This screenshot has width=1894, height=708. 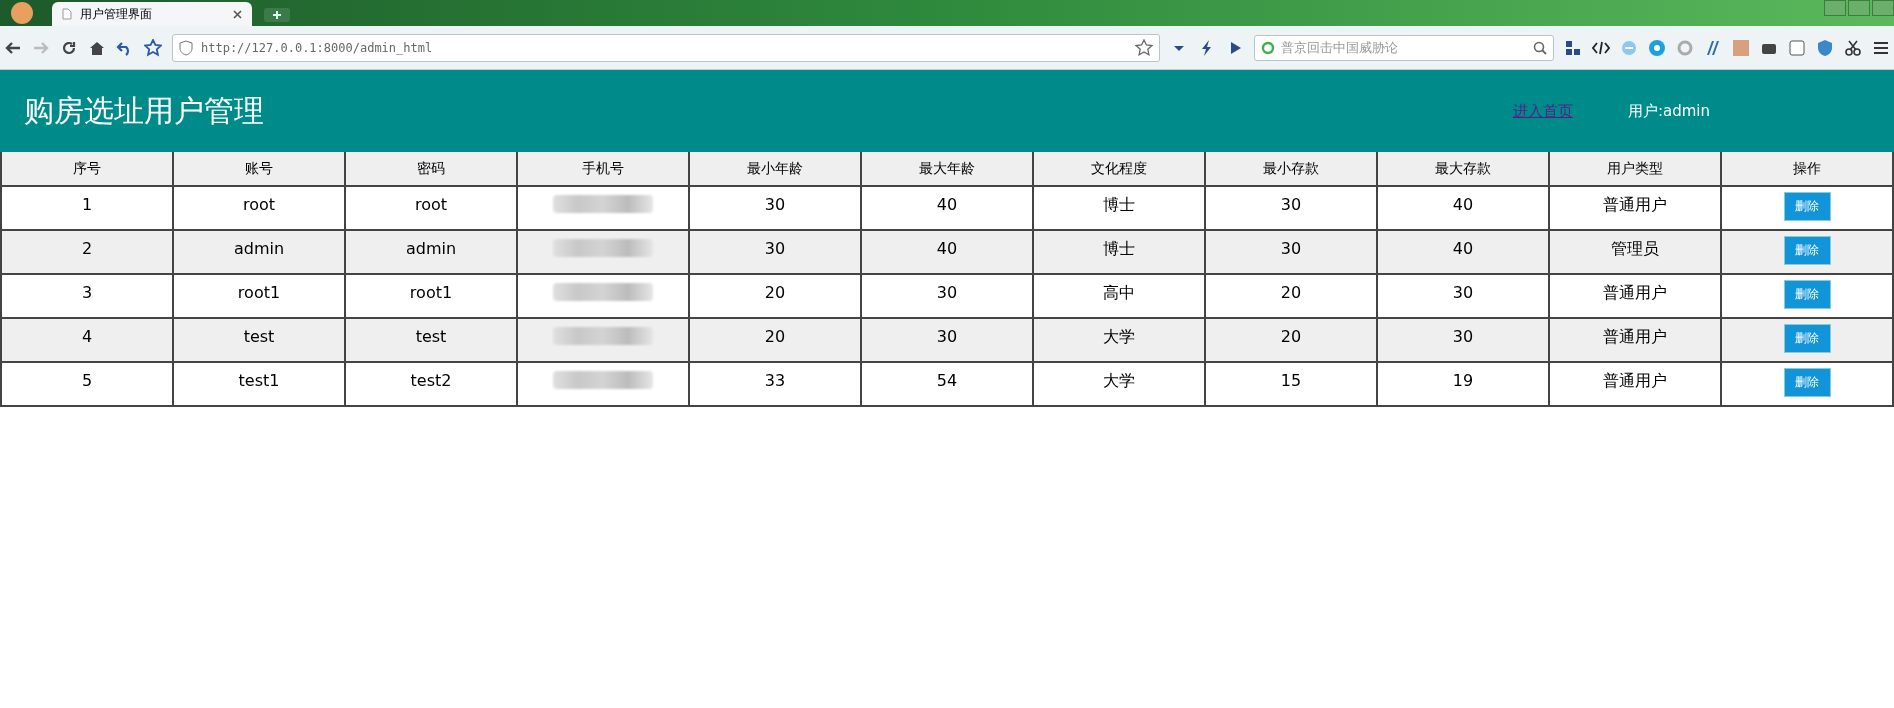 I want to click on table-cell: 4, so click(x=87, y=336).